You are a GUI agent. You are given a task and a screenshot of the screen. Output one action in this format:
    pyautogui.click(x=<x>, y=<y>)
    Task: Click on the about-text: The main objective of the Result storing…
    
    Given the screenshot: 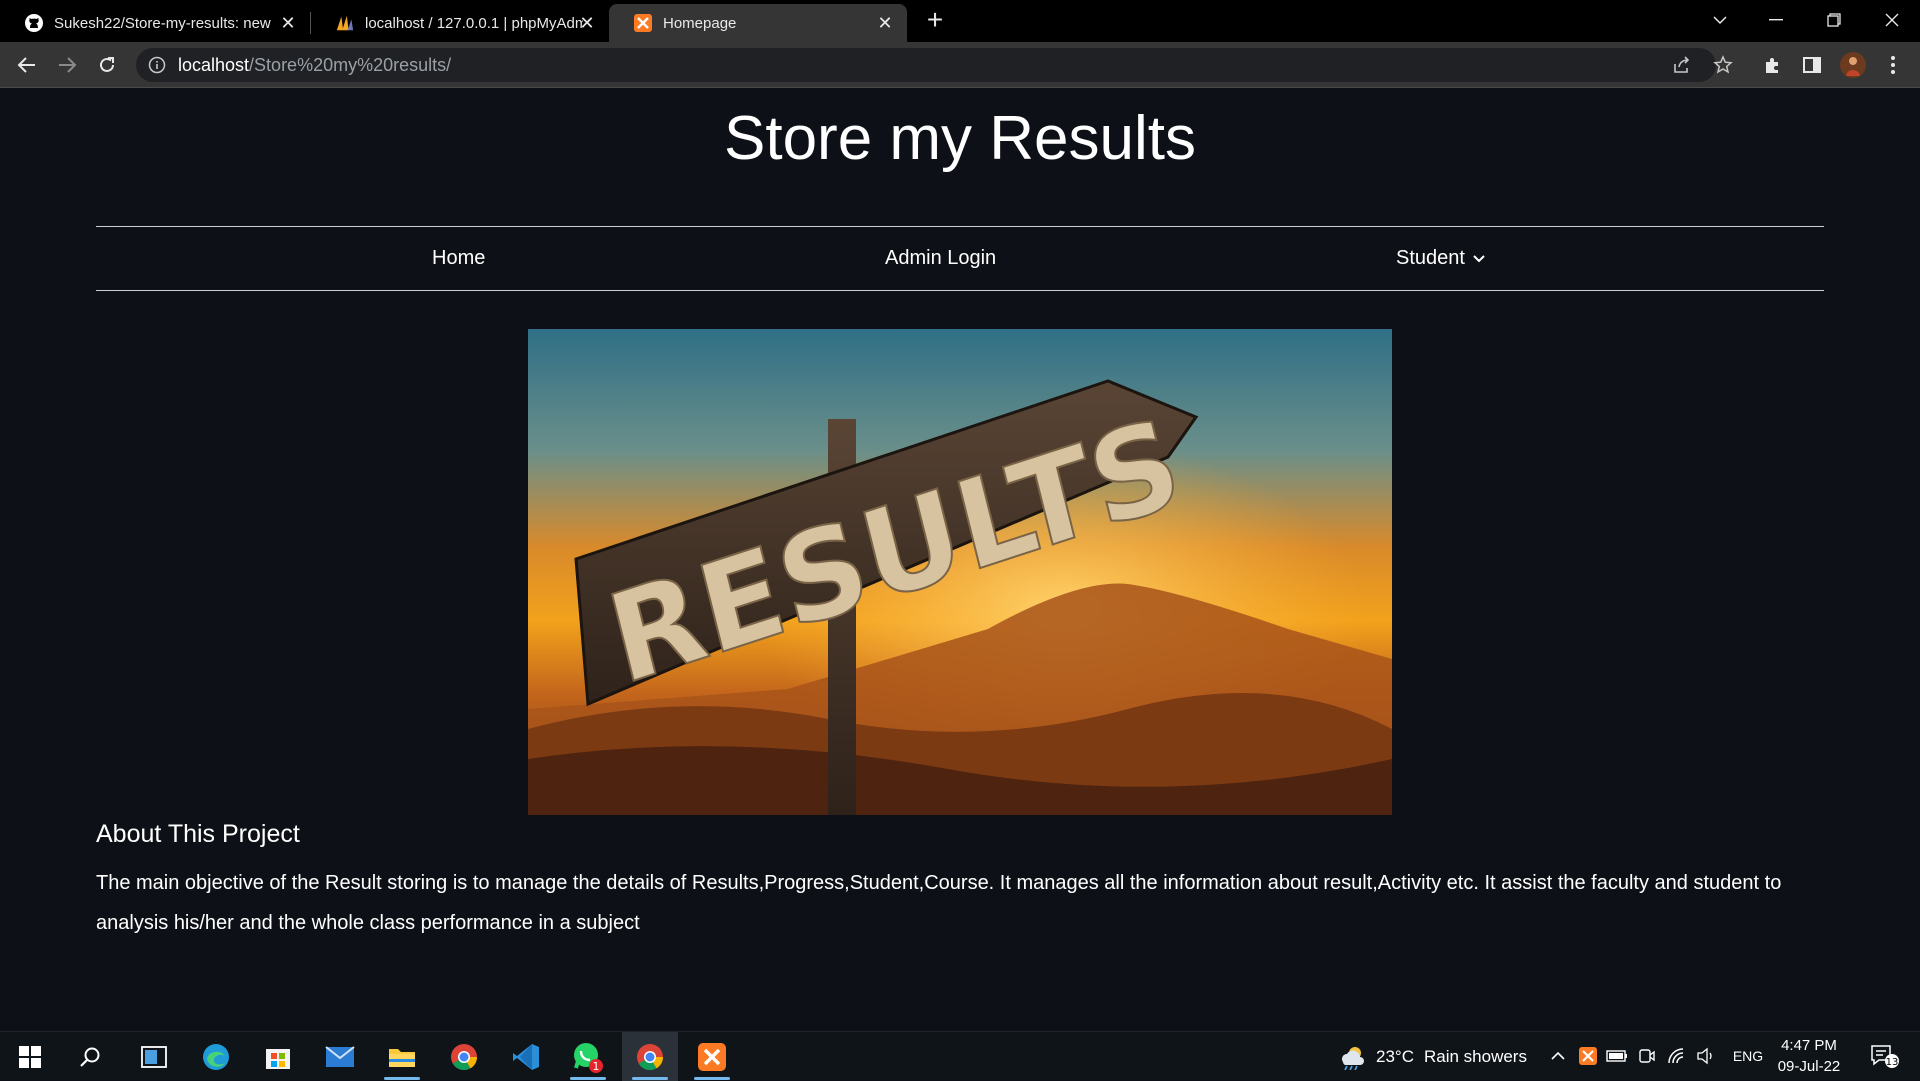 What is the action you would take?
    pyautogui.click(x=939, y=903)
    